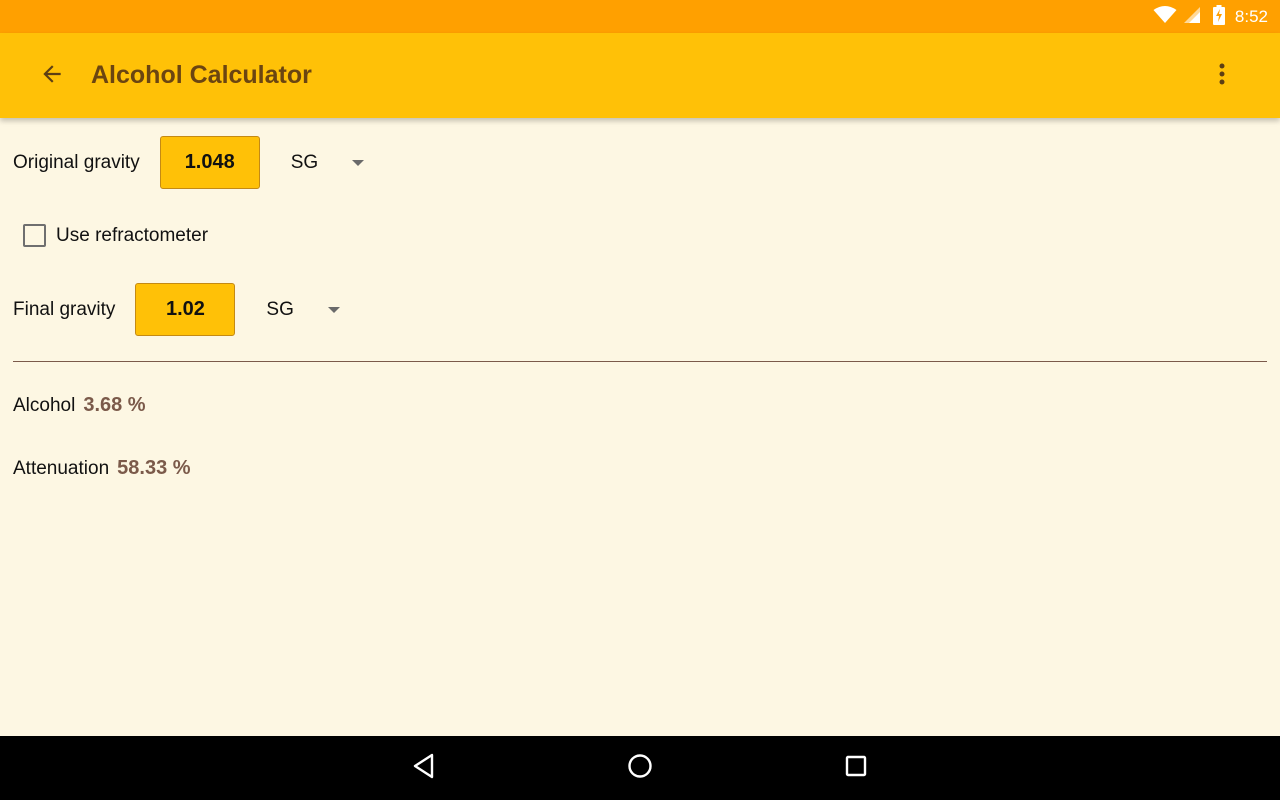  I want to click on wifi-icon, so click(1165, 16).